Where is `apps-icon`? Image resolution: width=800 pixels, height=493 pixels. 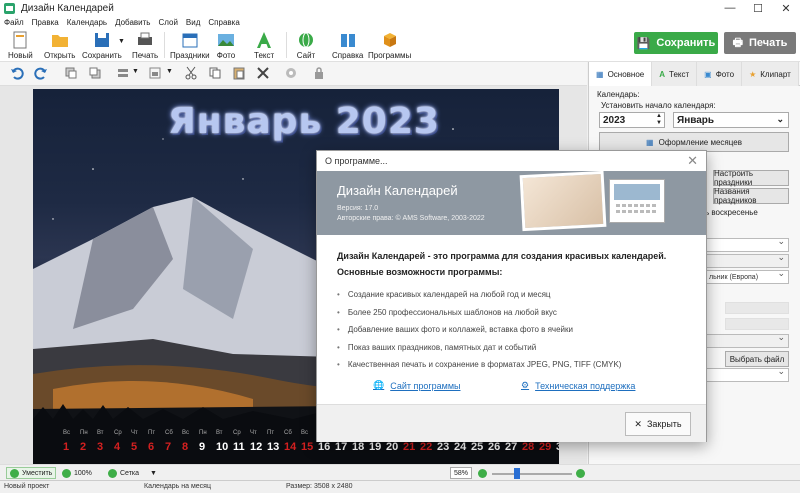
apps-icon is located at coordinates (389, 40).